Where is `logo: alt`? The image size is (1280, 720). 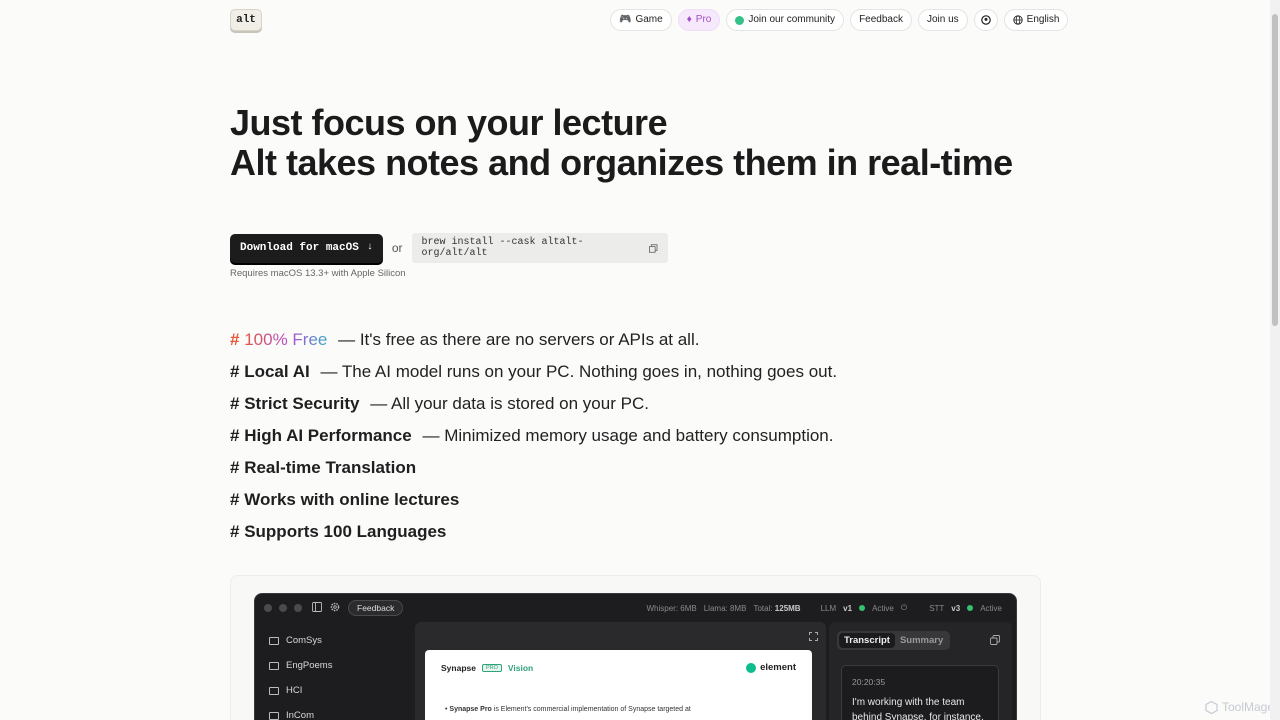
logo: alt is located at coordinates (246, 20).